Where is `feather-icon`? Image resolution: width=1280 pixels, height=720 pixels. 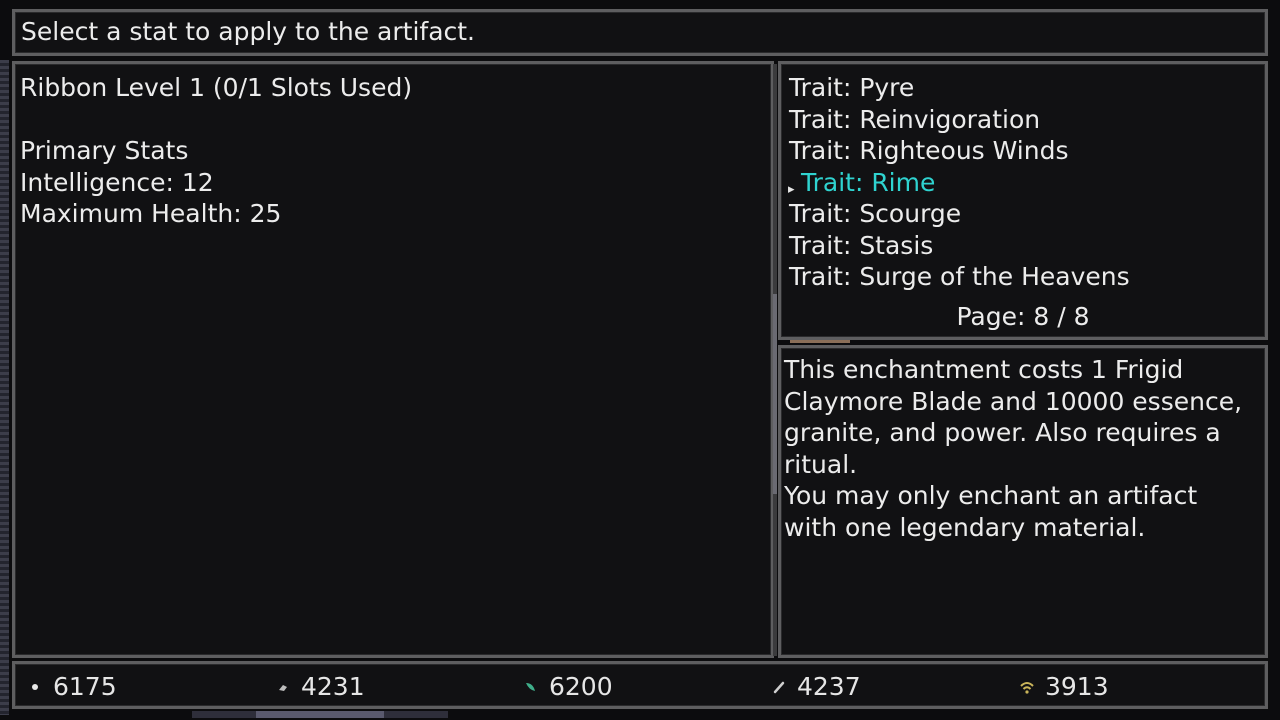 feather-icon is located at coordinates (779, 687).